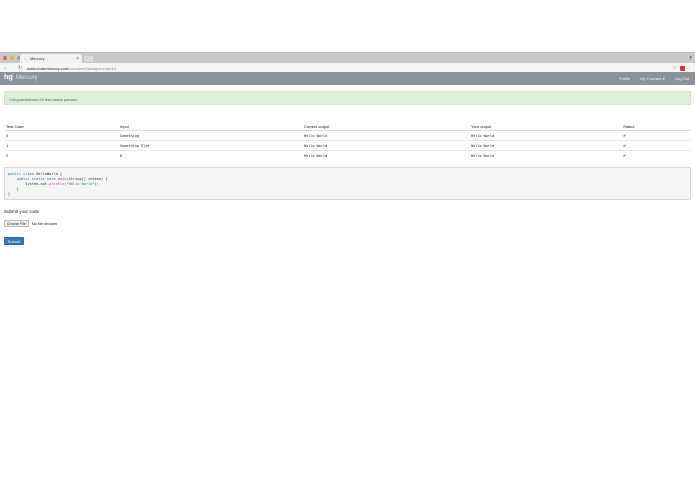 The height and width of the screenshot is (494, 695). I want to click on nav-logout-link: Log Out, so click(682, 78).